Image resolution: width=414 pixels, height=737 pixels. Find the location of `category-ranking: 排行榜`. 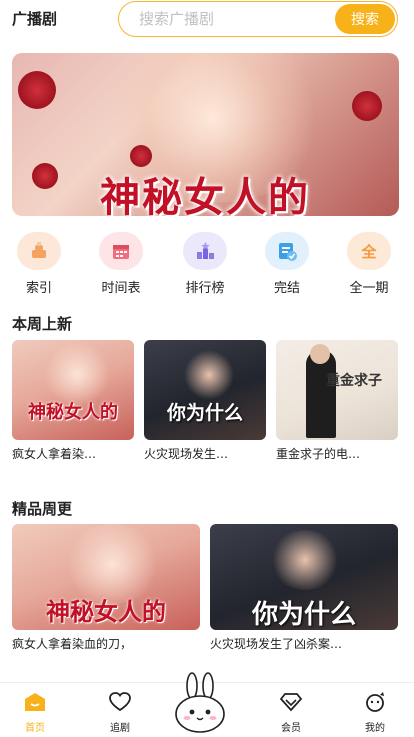

category-ranking: 排行榜 is located at coordinates (205, 264).